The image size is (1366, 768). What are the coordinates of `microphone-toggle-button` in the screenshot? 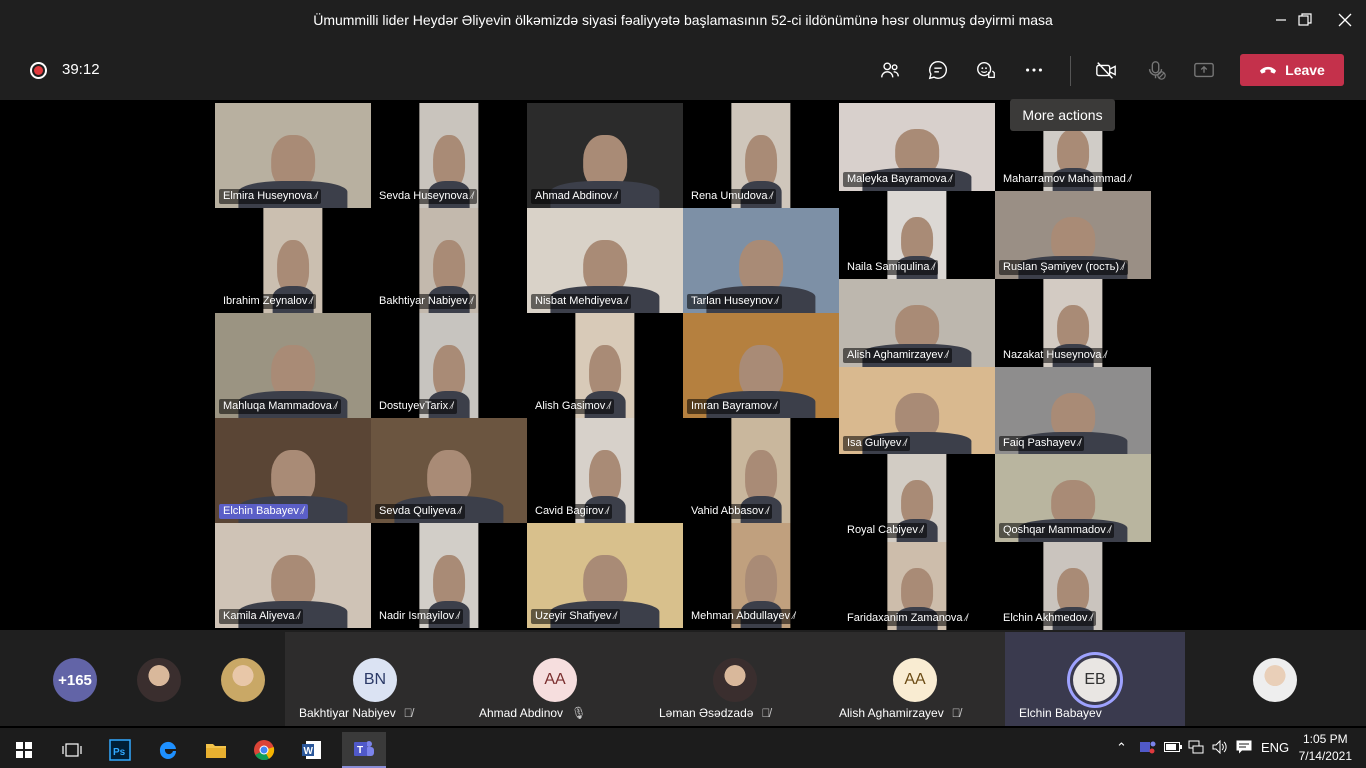 It's located at (1156, 70).